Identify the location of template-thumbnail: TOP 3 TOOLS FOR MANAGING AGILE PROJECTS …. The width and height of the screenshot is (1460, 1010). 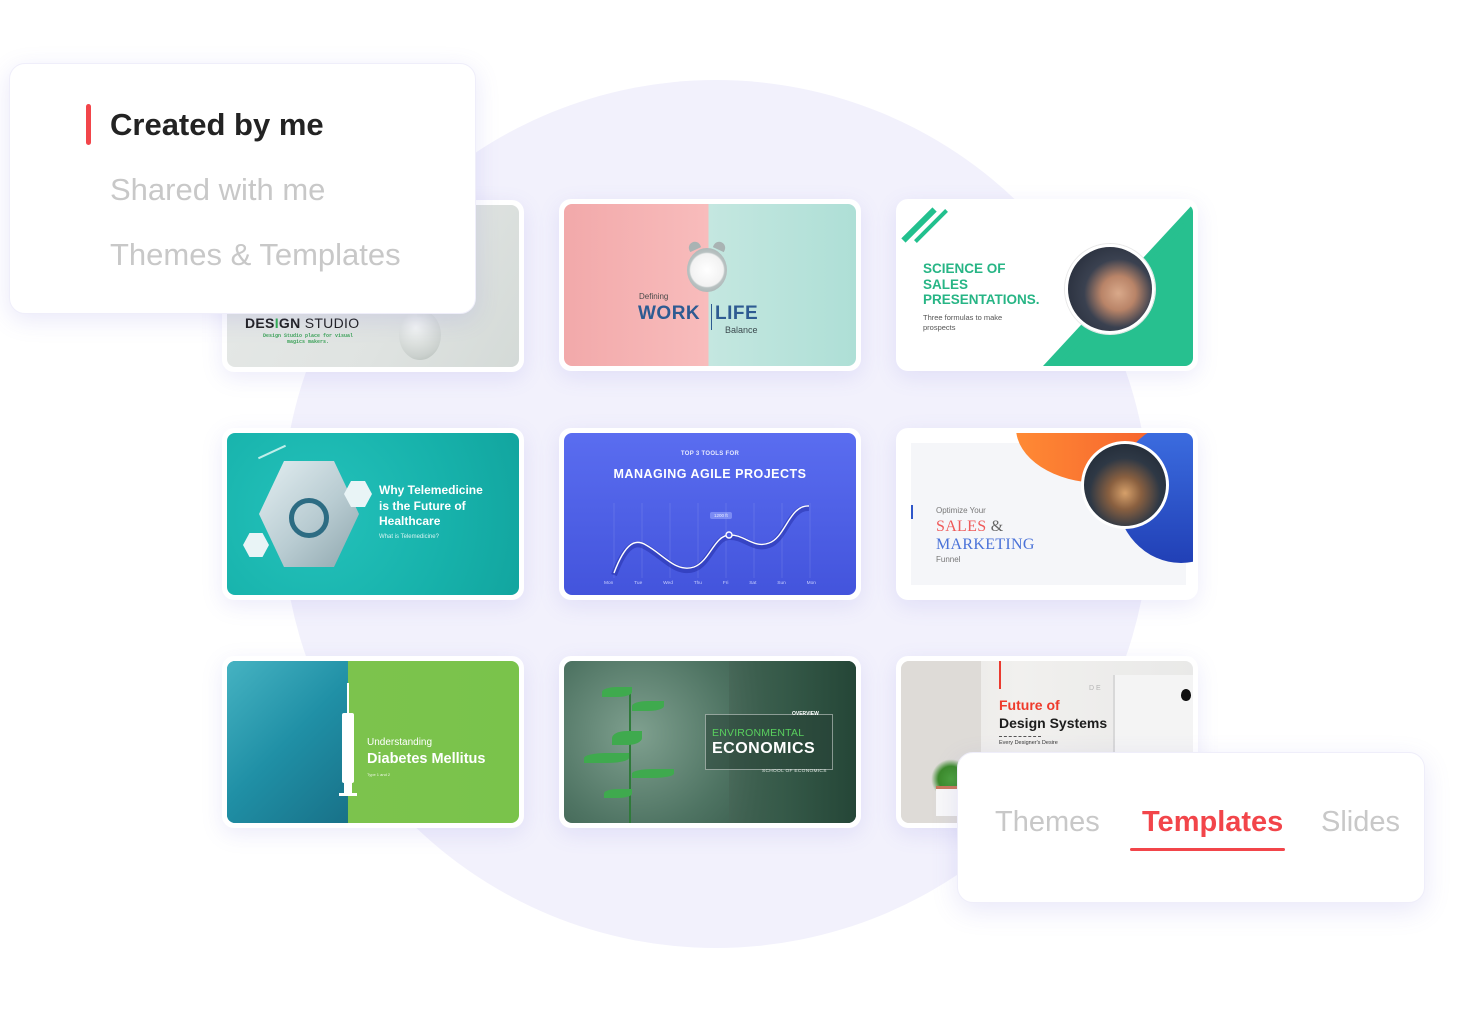
(710, 514).